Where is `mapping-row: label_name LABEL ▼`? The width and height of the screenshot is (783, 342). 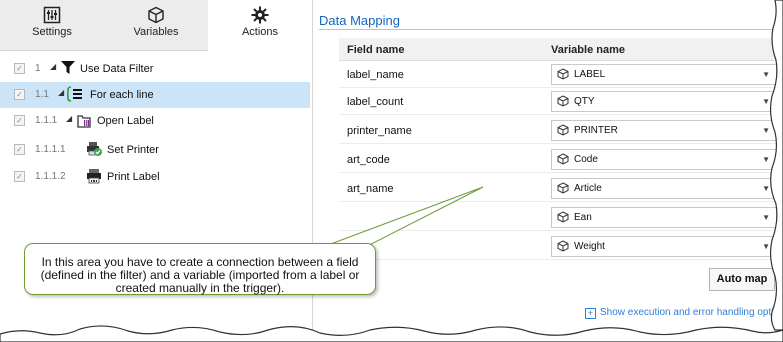
mapping-row: label_name LABEL ▼ is located at coordinates (561, 74).